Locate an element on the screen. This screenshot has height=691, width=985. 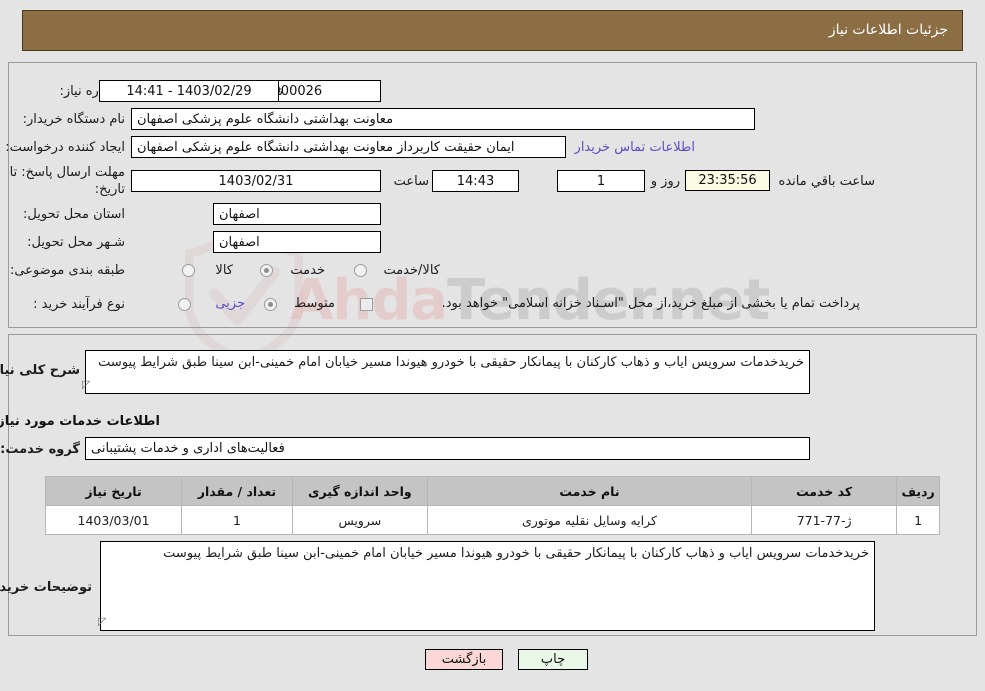
deadline-date-value: 1403/02/31 is located at coordinates (256, 181).